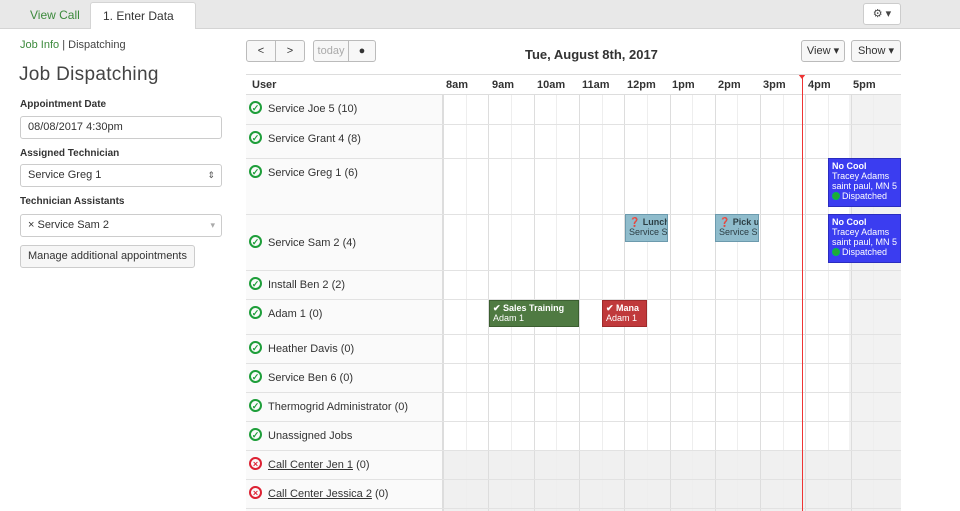 The width and height of the screenshot is (960, 511). Describe the element at coordinates (121, 175) in the screenshot. I see `assigned-technician-select: Service Greg 1 ⇕` at that location.